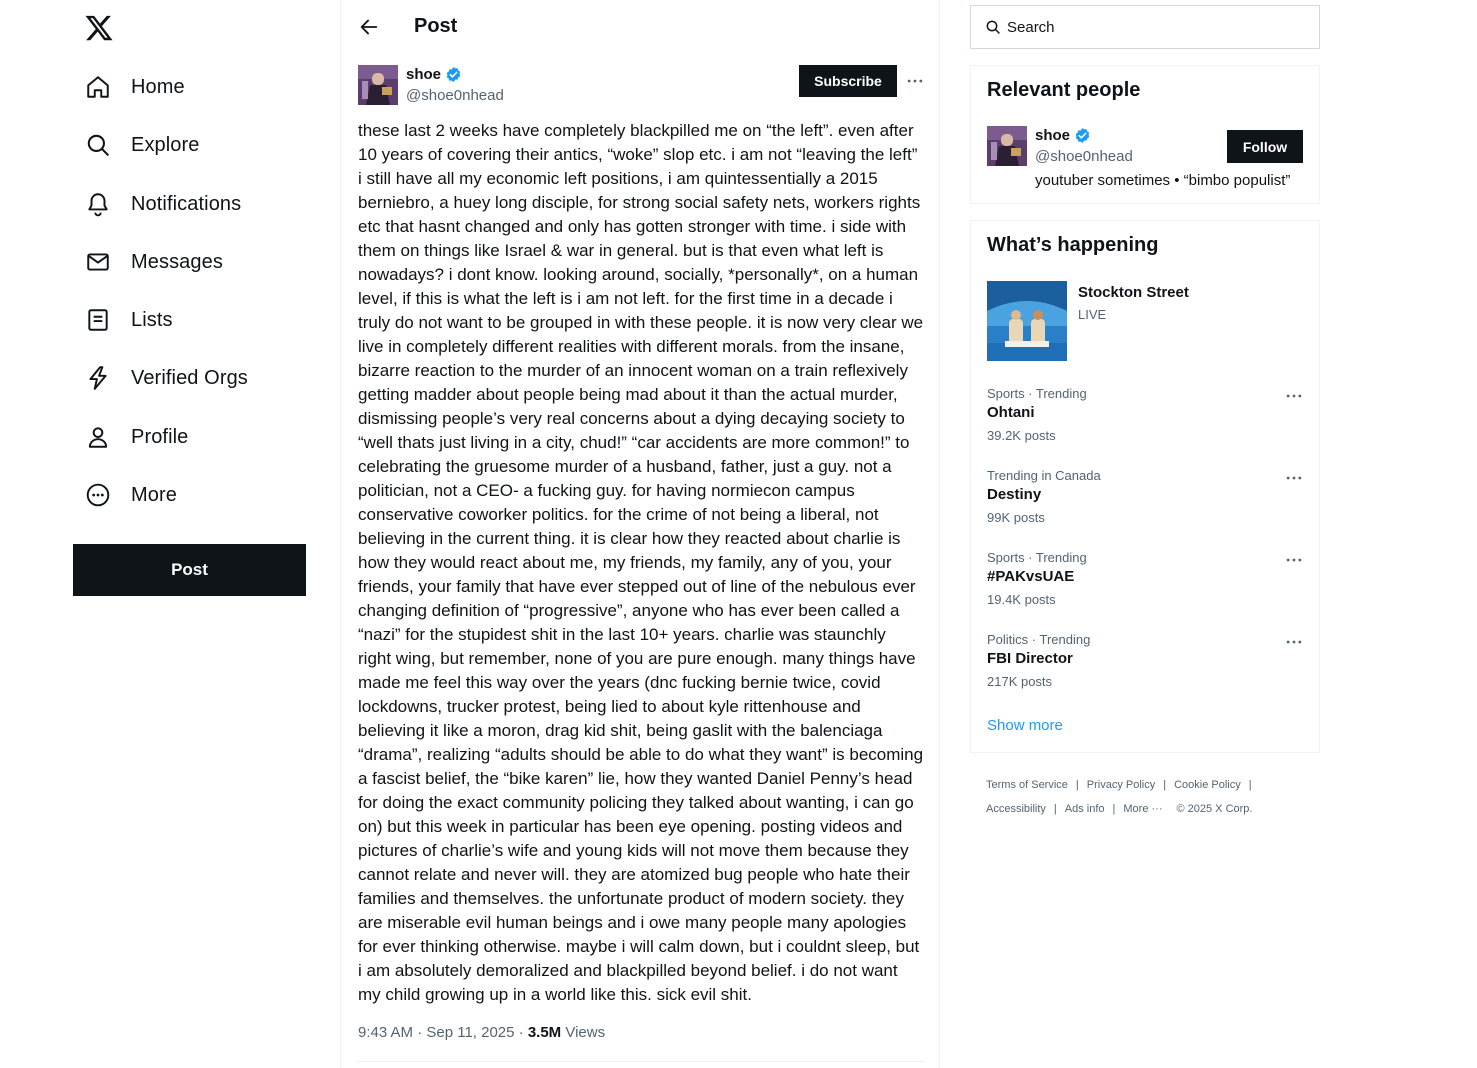 The width and height of the screenshot is (1477, 1068). Describe the element at coordinates (1265, 146) in the screenshot. I see `follow-button: Follow` at that location.